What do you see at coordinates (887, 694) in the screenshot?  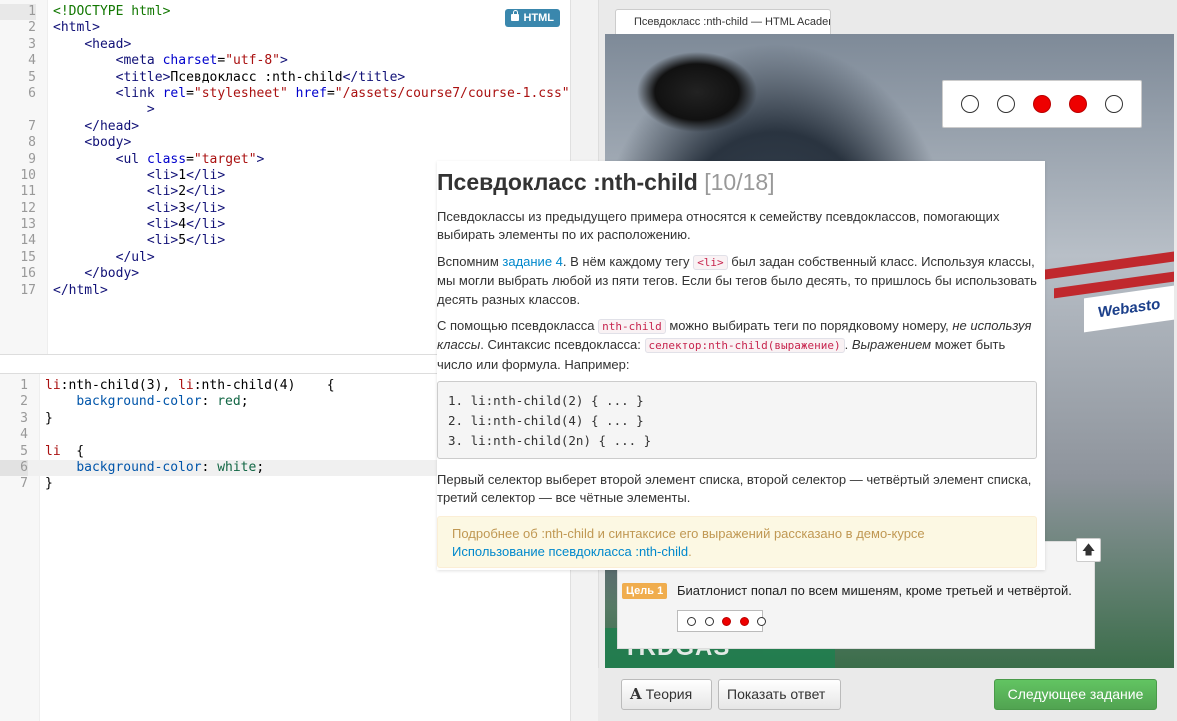 I see `bottom-toolbar: A Теория Показать ответ Следующее задание` at bounding box center [887, 694].